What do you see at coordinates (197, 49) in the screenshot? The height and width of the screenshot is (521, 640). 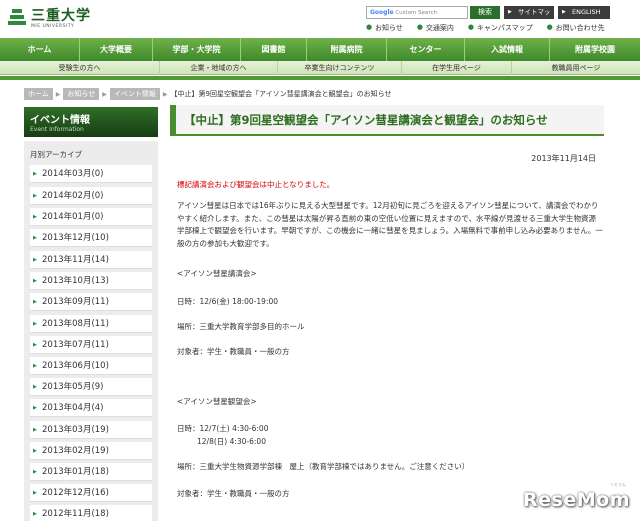 I see `nav-faculties: 学部・大学院` at bounding box center [197, 49].